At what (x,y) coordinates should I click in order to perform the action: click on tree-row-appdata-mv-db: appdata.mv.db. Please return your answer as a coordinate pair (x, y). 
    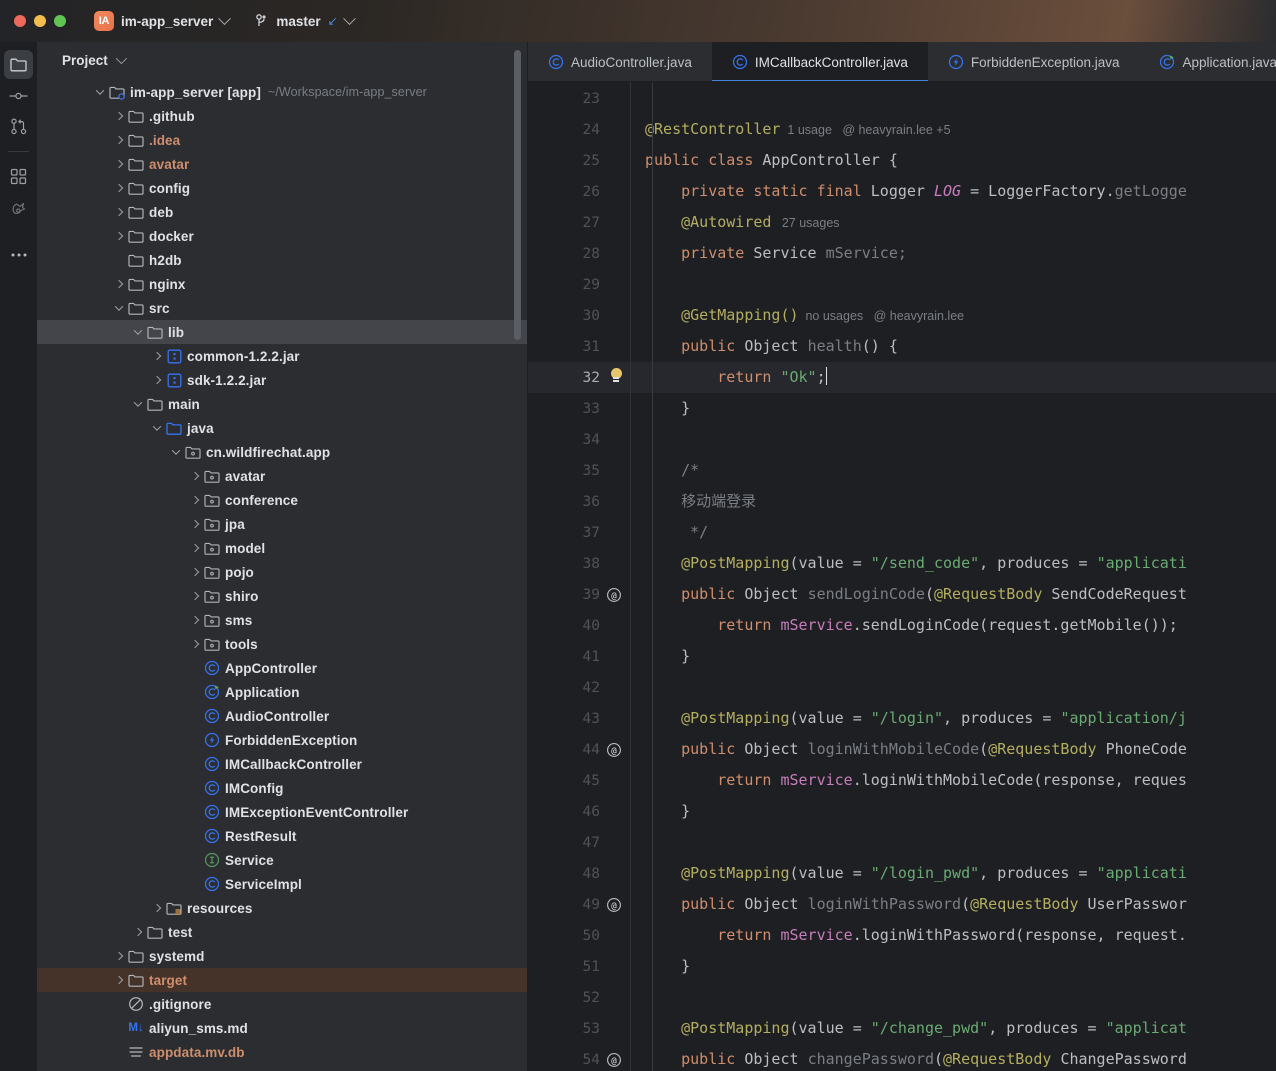
    Looking at the image, I should click on (282, 1052).